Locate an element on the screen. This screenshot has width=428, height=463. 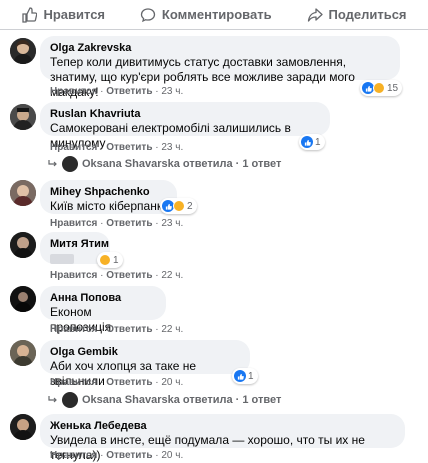
reactions-summary: 15 is located at coordinates (381, 88).